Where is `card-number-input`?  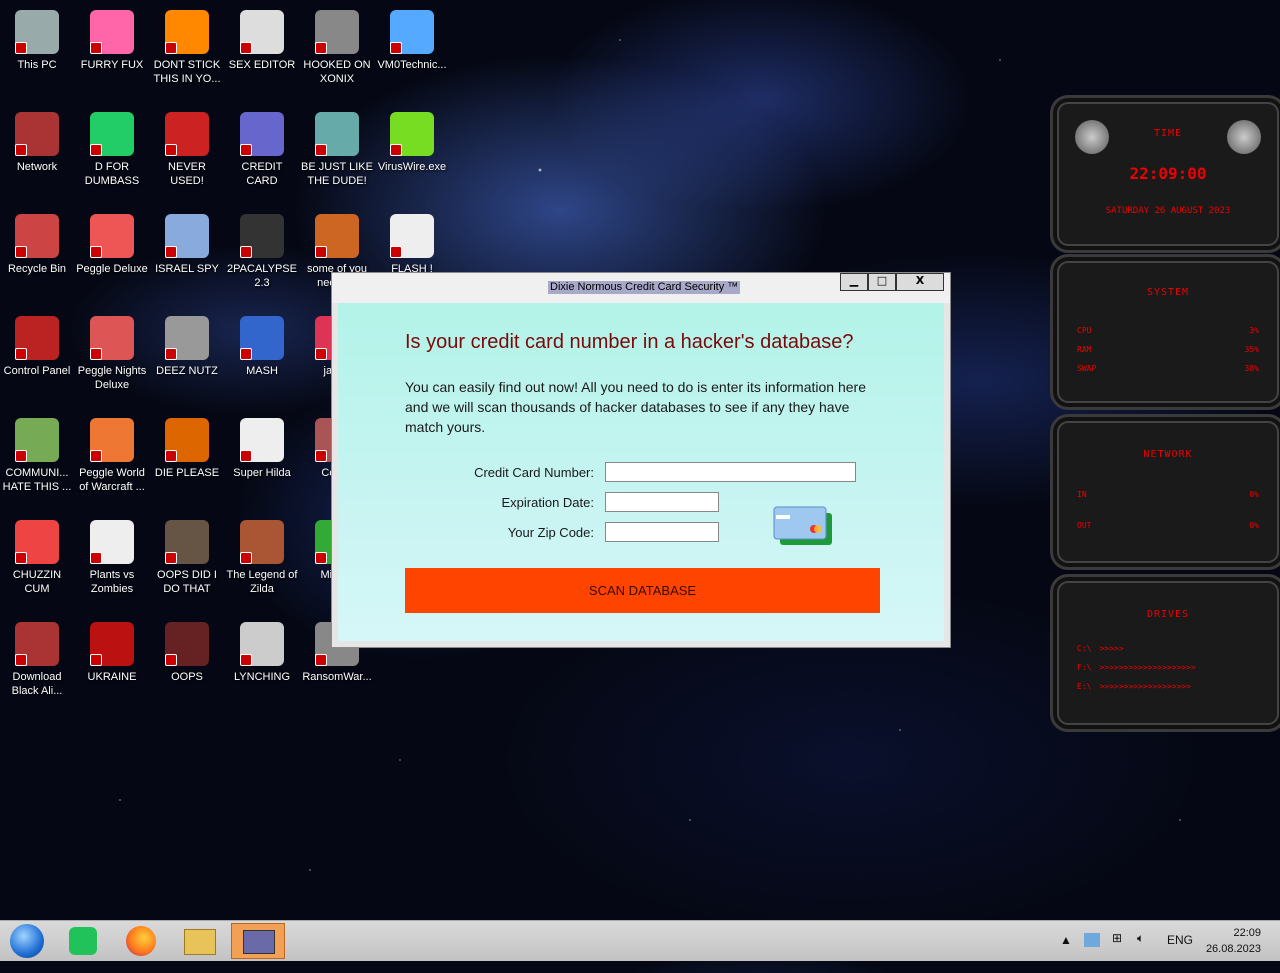 card-number-input is located at coordinates (730, 472).